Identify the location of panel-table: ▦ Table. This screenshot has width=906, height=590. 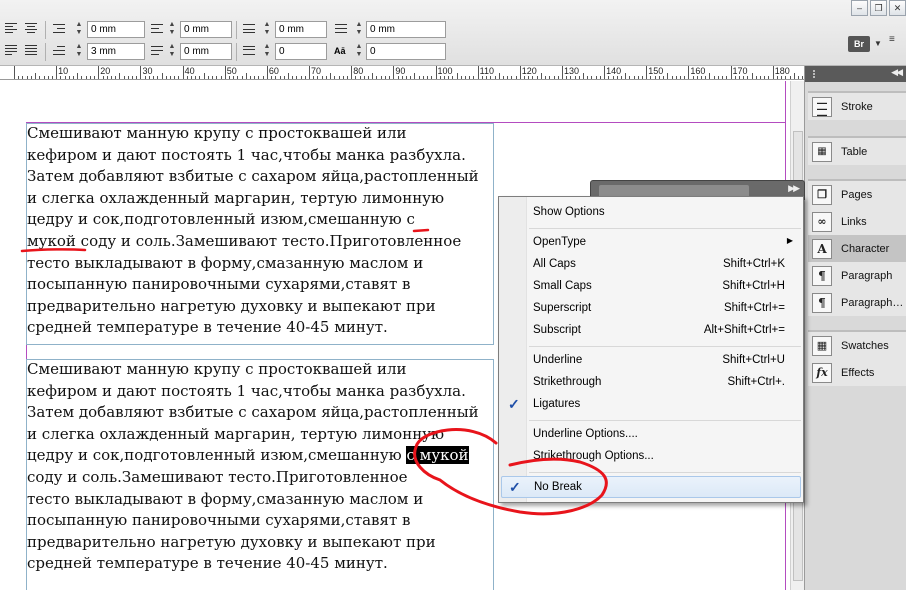
(857, 151).